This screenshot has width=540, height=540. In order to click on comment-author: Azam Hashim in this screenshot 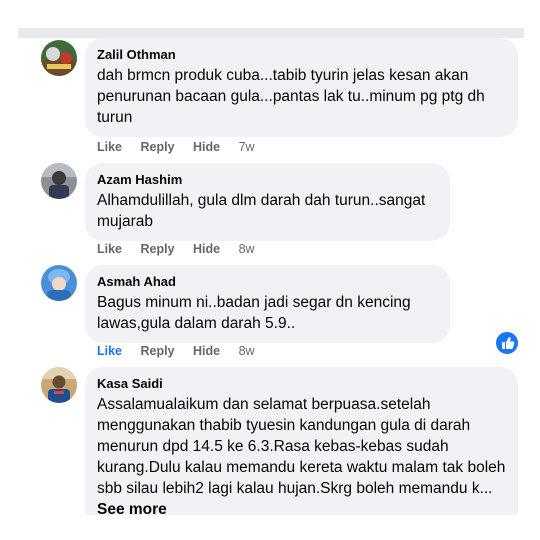, I will do `click(267, 179)`.